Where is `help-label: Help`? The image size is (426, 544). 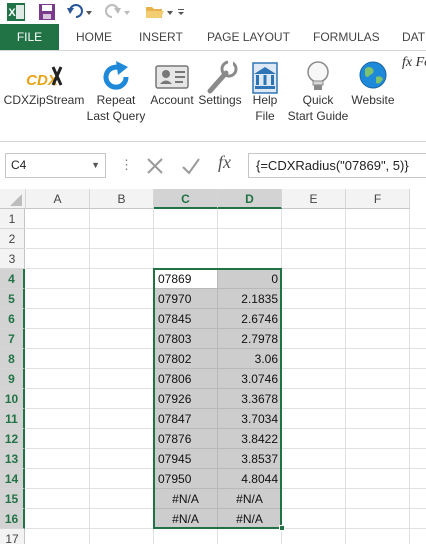
help-label: Help is located at coordinates (265, 100).